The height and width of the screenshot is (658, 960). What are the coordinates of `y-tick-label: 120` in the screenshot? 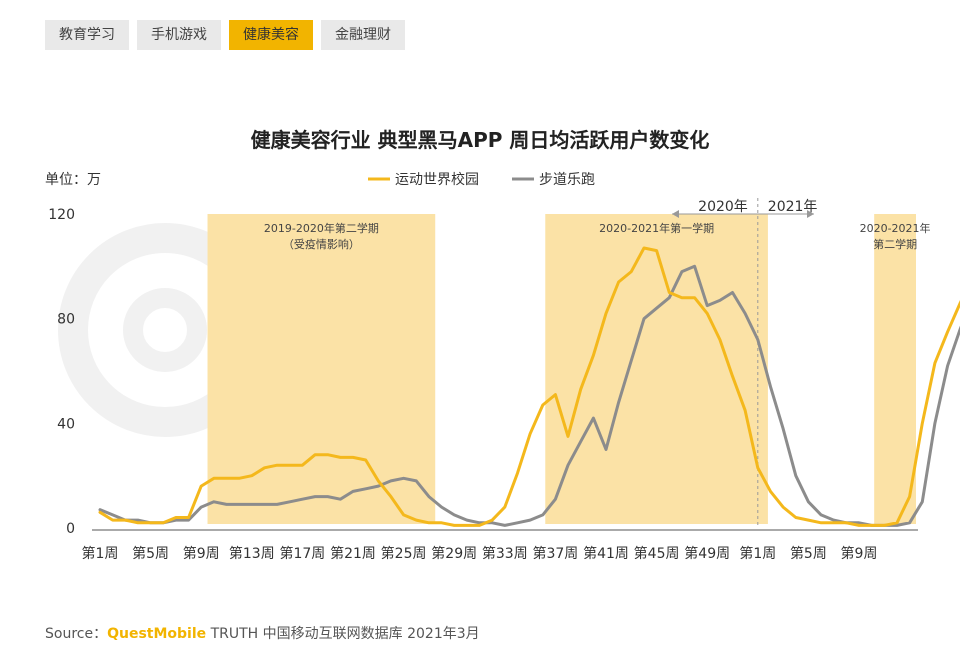 It's located at (61, 215).